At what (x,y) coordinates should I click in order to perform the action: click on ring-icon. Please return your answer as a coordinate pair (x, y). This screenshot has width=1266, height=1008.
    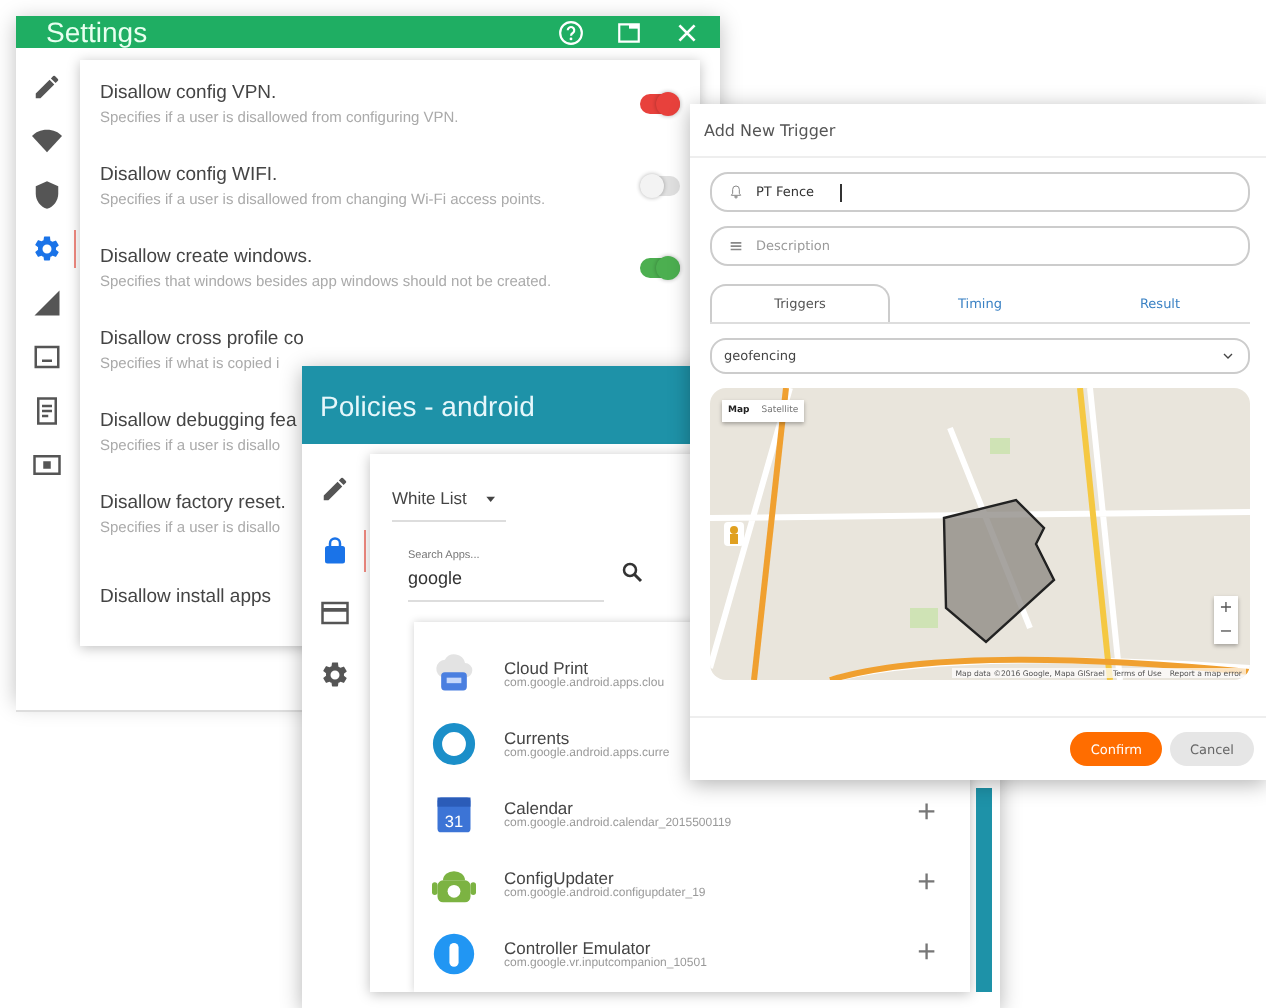
    Looking at the image, I should click on (454, 743).